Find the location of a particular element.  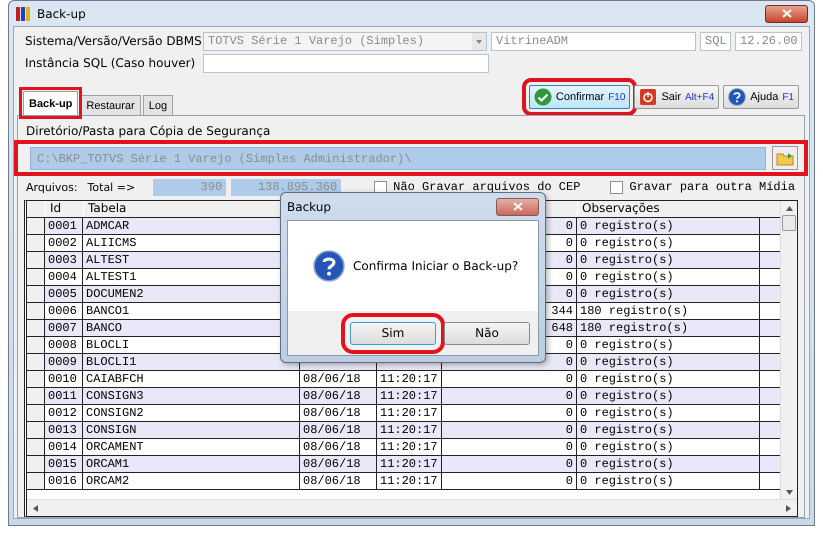

window-title: Back-up is located at coordinates (61, 13).